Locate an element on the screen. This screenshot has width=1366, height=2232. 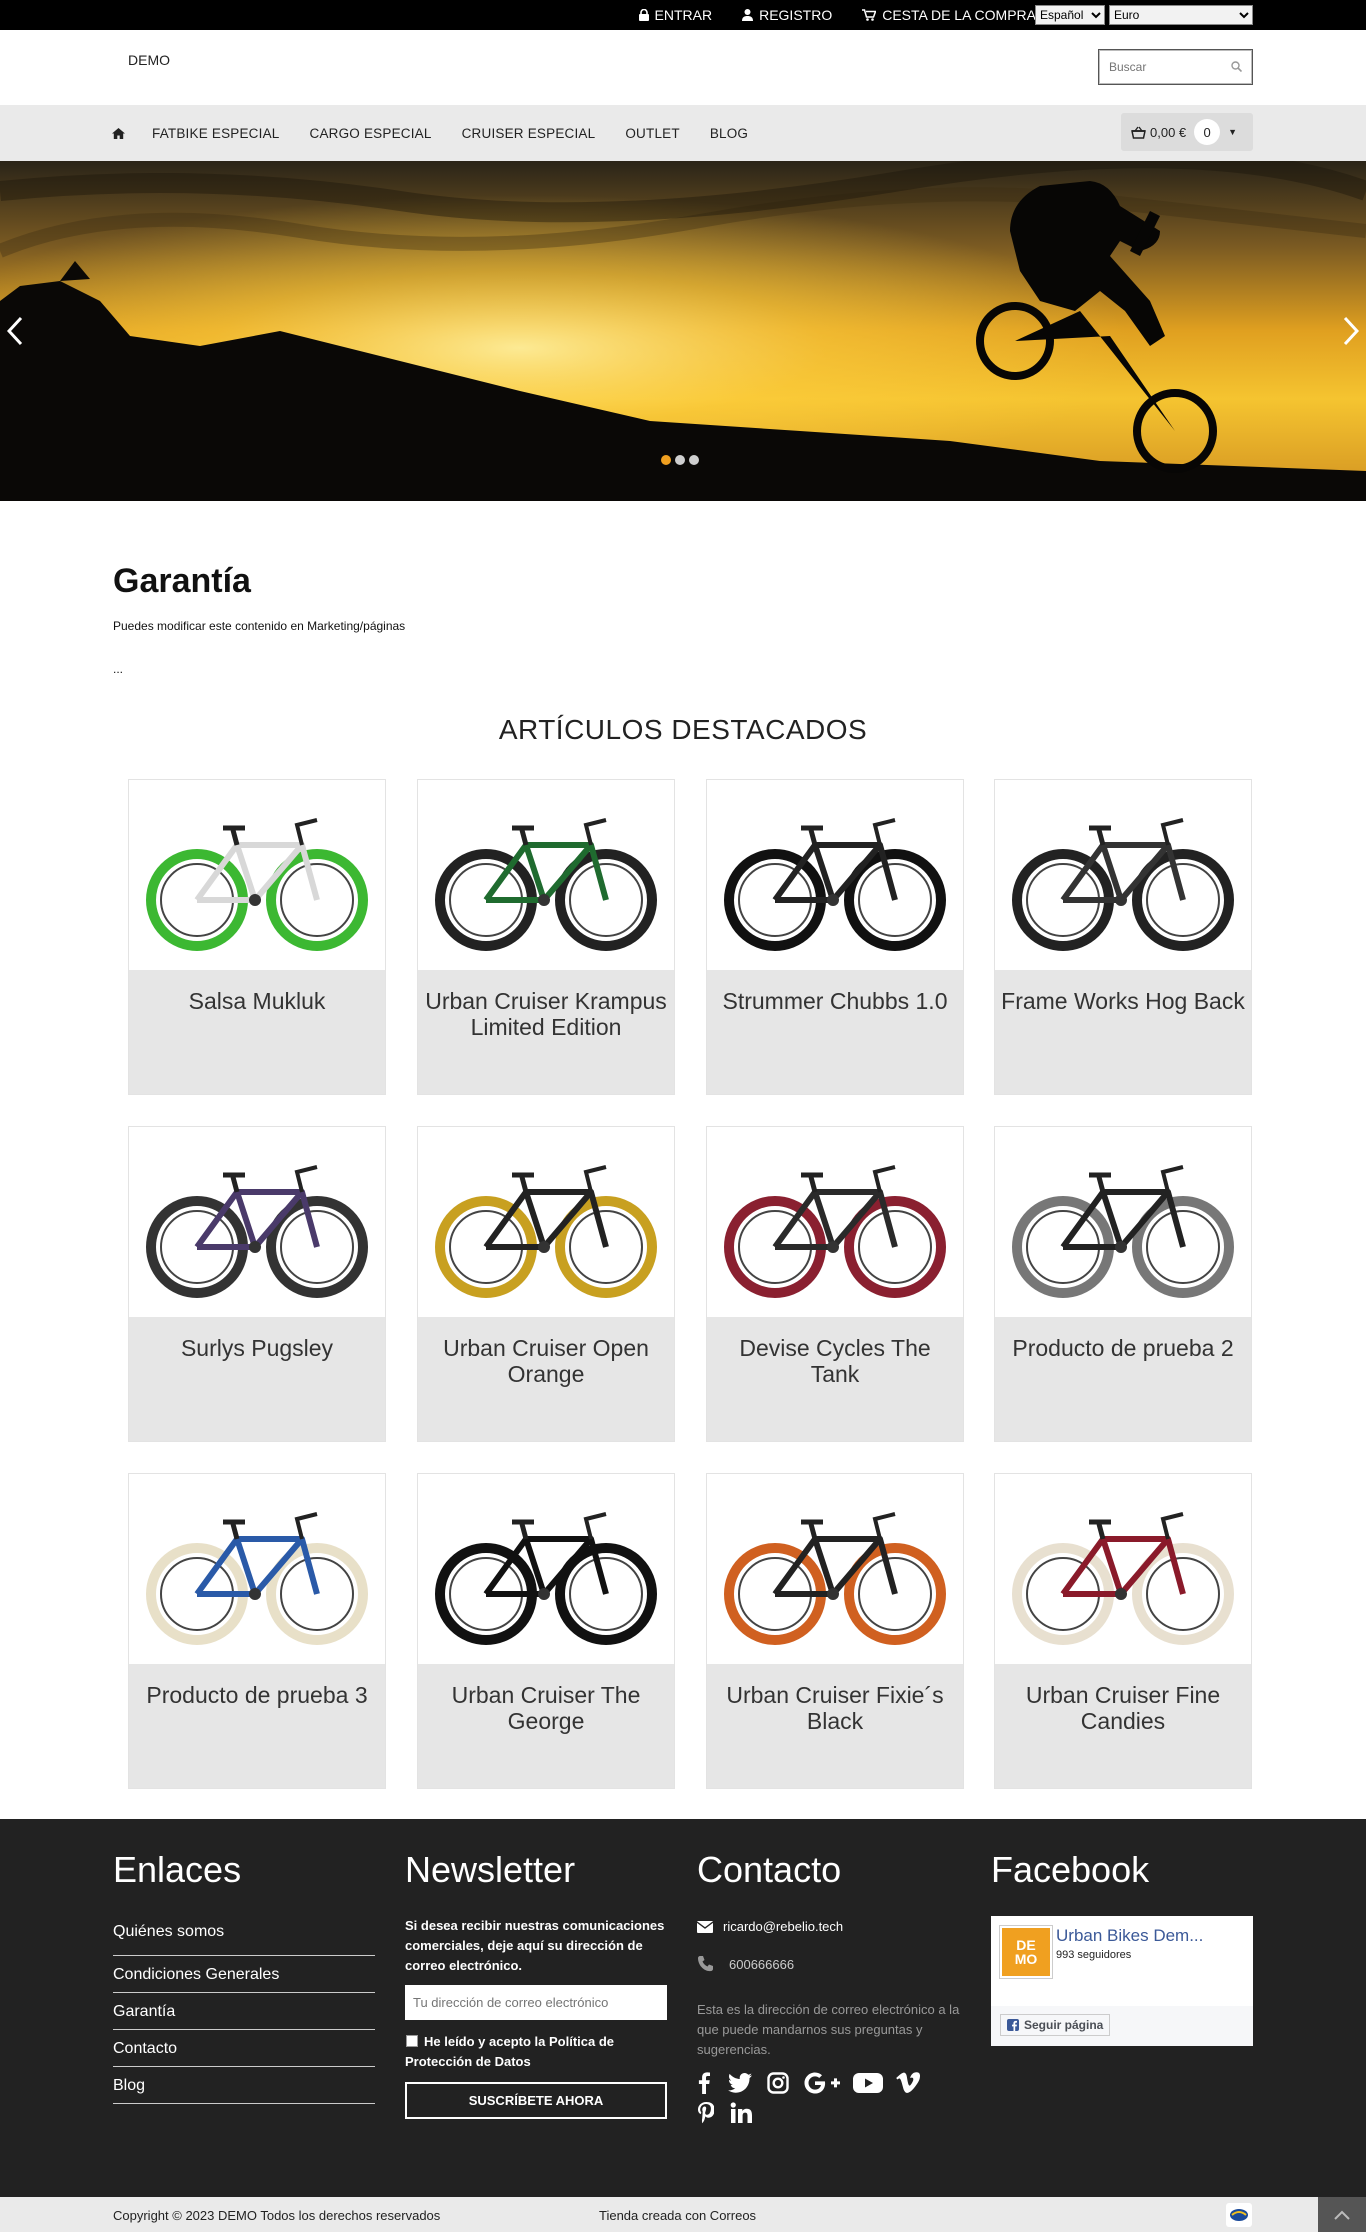
nav-item-cargo: CARGO ESPECIAL is located at coordinates (371, 133).